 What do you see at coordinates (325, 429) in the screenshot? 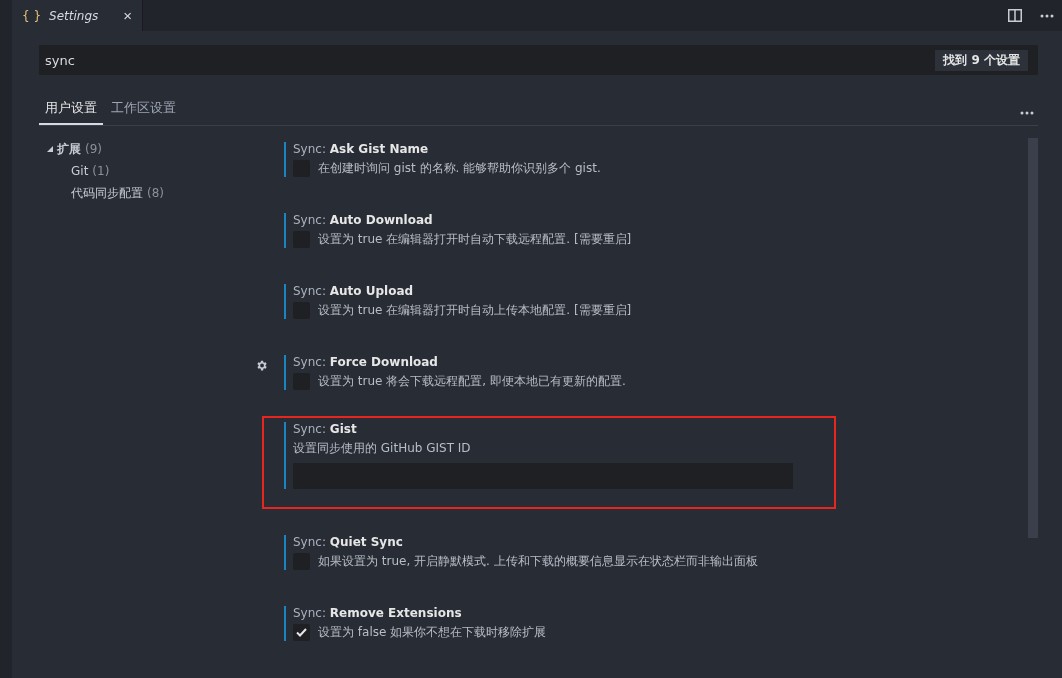
I see `setting-title: Sync: Gist` at bounding box center [325, 429].